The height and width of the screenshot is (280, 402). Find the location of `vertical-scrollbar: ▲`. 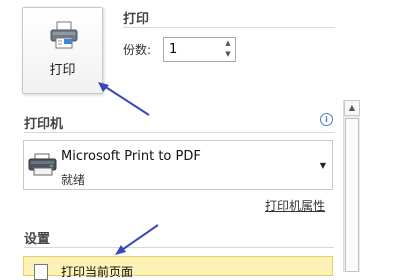

vertical-scrollbar: ▲ is located at coordinates (351, 186).